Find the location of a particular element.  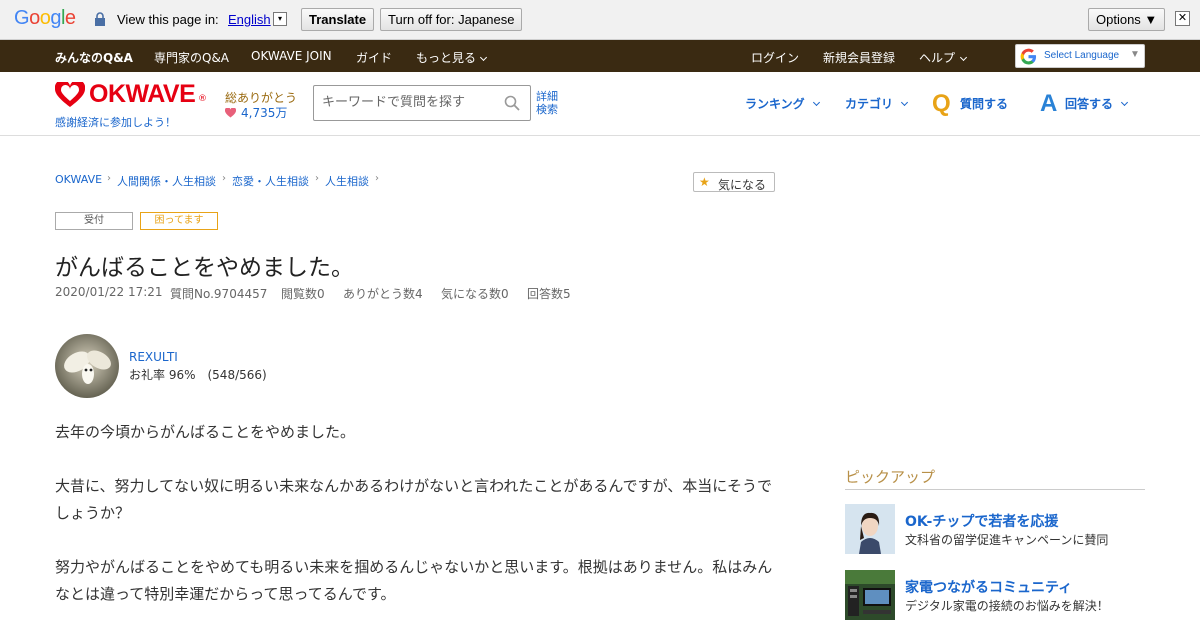

answer-count: 回答数5 is located at coordinates (549, 294).